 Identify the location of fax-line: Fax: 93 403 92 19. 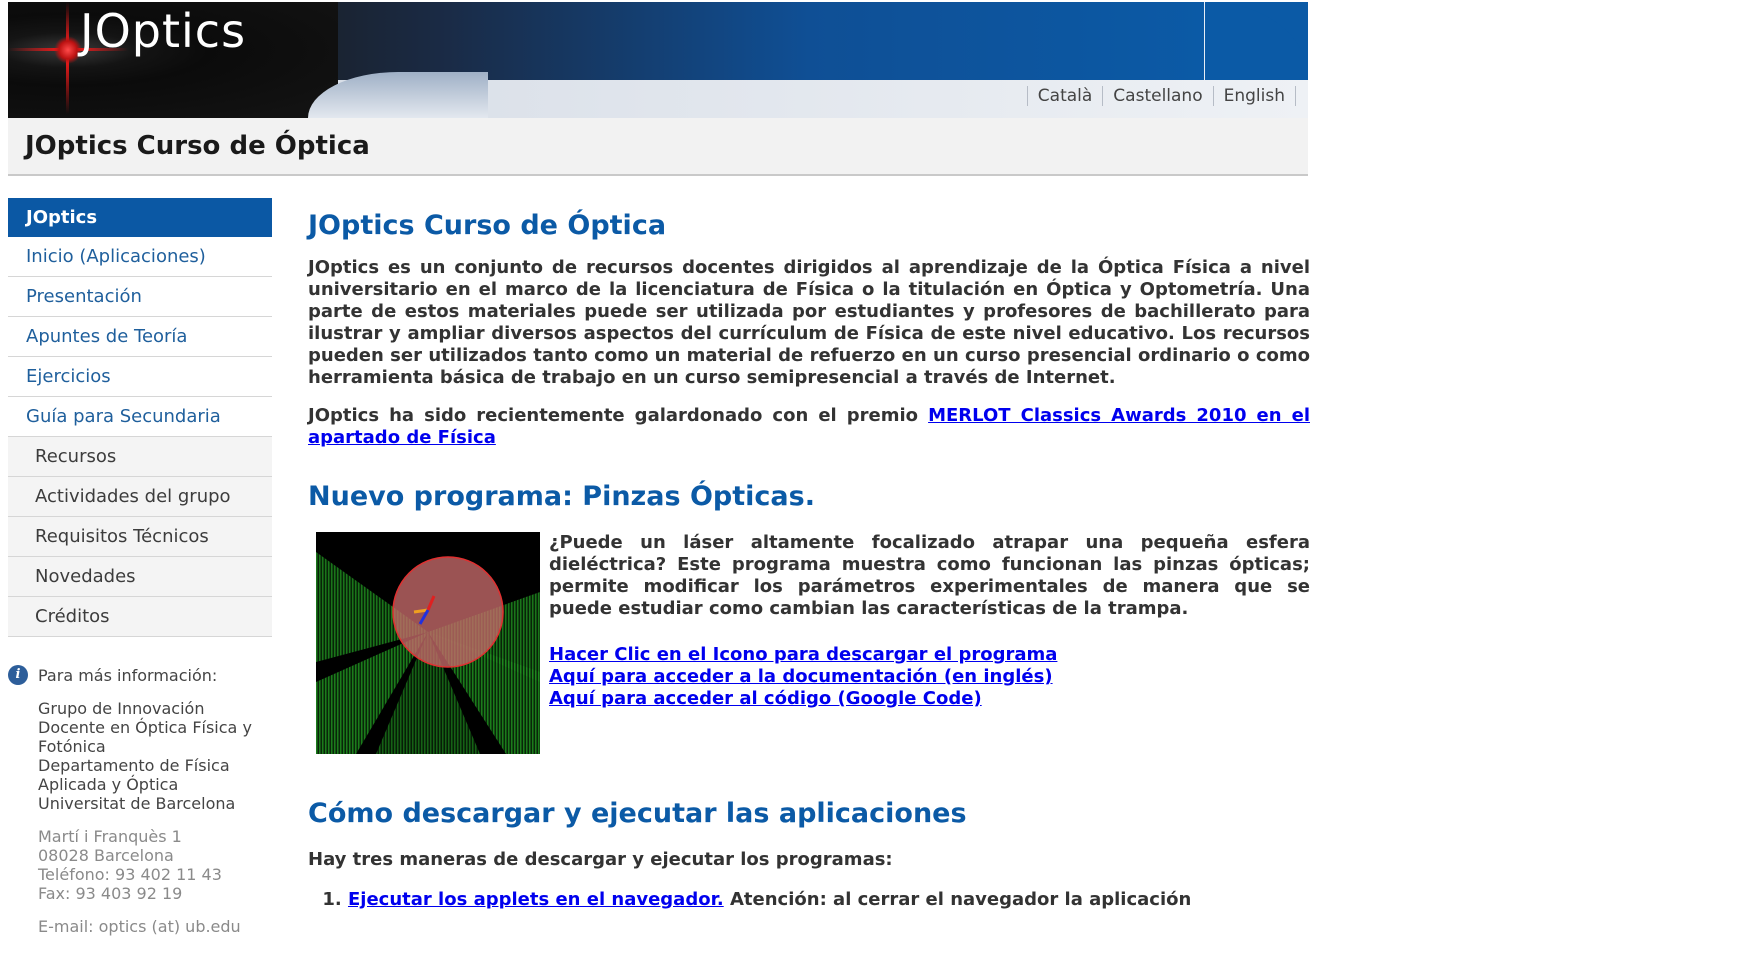
(110, 893).